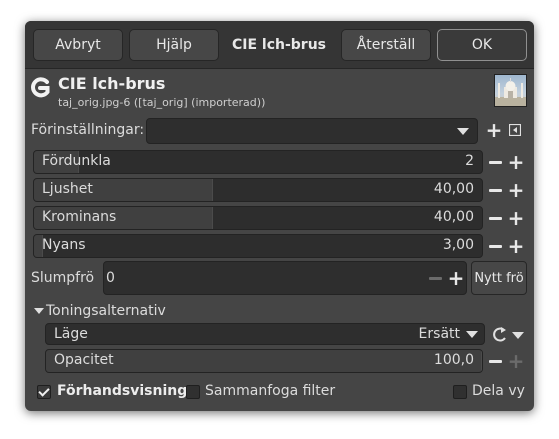 The height and width of the screenshot is (439, 559). Describe the element at coordinates (258, 162) in the screenshot. I see `slider-fordunkla: Fördunkla 2` at that location.